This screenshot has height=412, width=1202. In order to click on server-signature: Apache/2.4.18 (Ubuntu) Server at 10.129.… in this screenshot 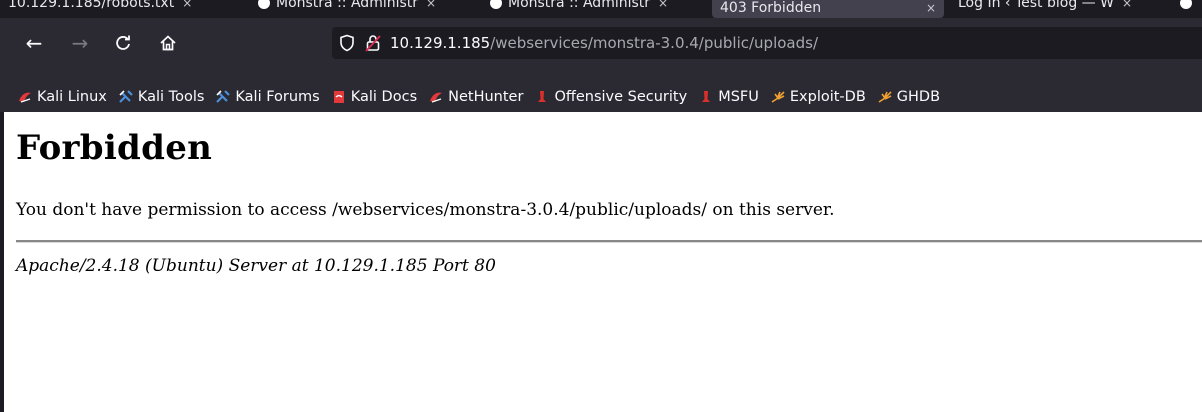, I will do `click(256, 266)`.